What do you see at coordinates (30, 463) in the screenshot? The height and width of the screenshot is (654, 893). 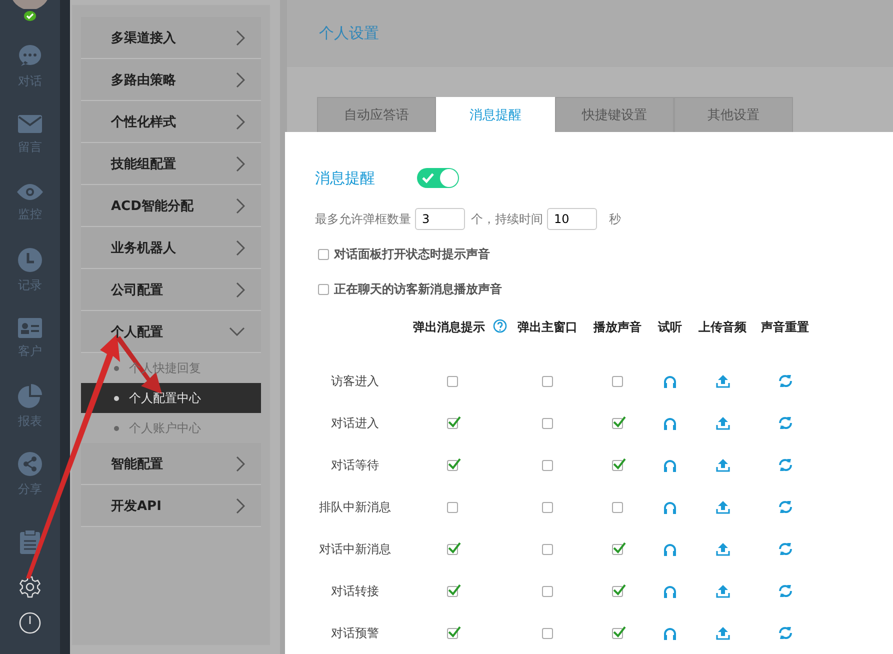 I see `share-icon` at bounding box center [30, 463].